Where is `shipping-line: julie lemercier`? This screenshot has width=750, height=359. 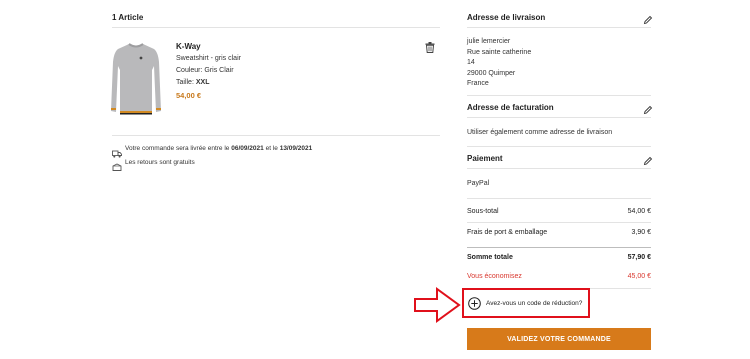
shipping-line: julie lemercier is located at coordinates (489, 41).